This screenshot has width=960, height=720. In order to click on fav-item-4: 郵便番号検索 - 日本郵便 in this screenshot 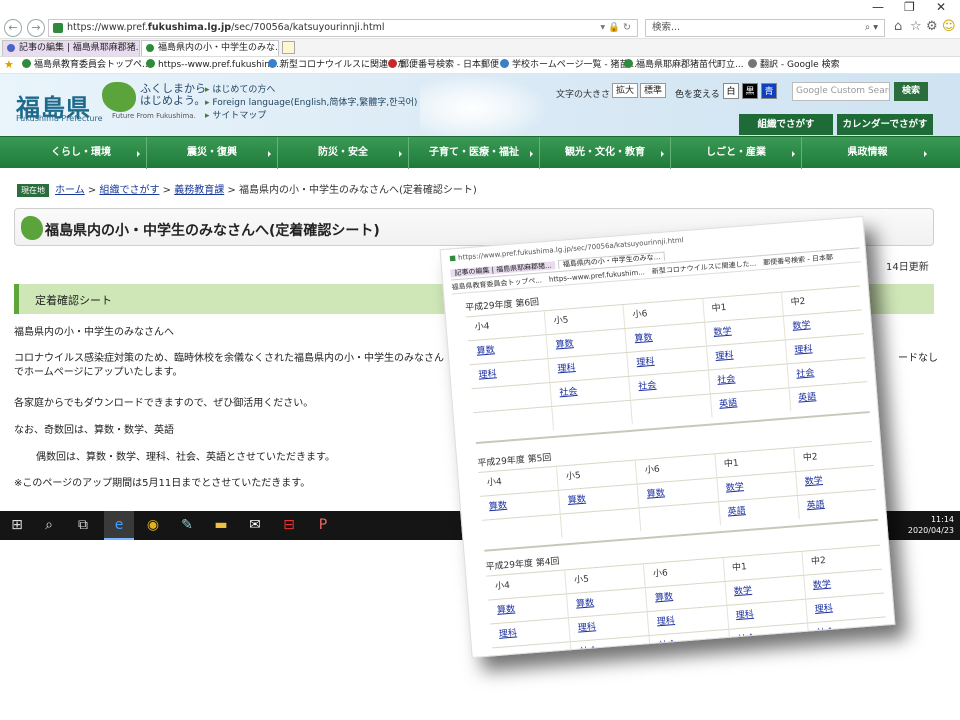, I will do `click(443, 65)`.